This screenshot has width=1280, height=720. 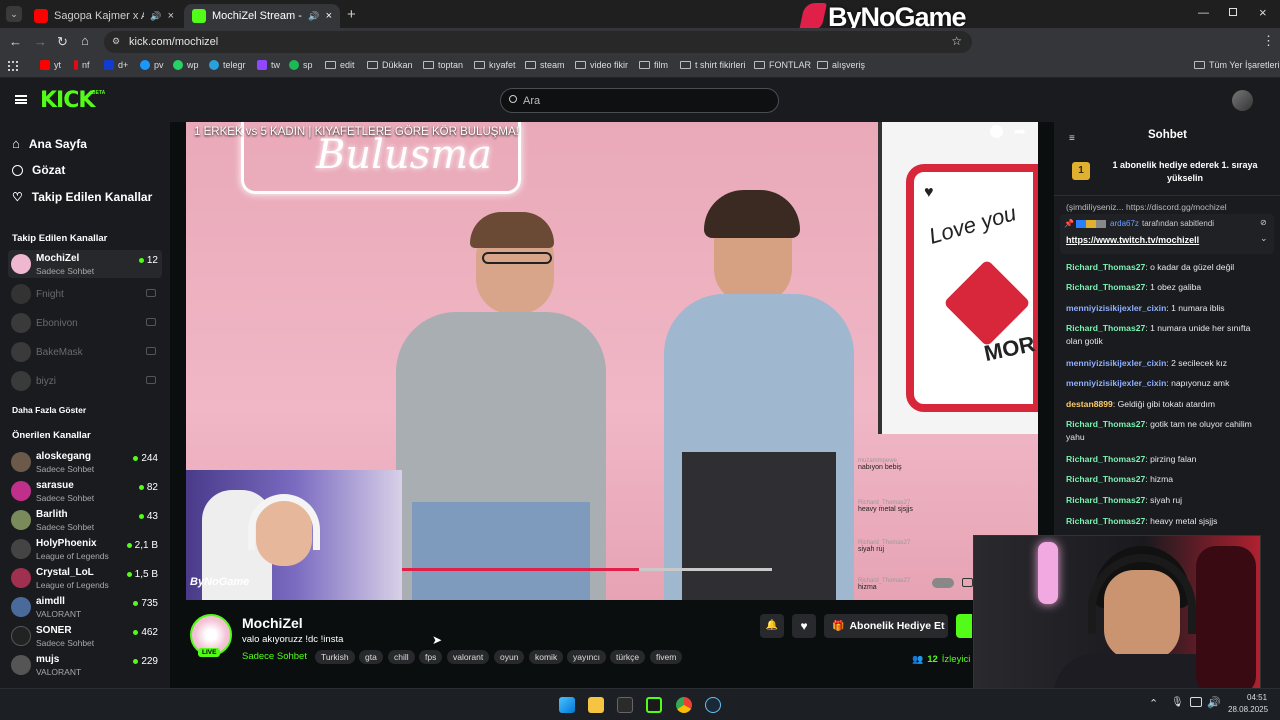 What do you see at coordinates (1072, 138) in the screenshot?
I see `collapse-chat-icon: ≡` at bounding box center [1072, 138].